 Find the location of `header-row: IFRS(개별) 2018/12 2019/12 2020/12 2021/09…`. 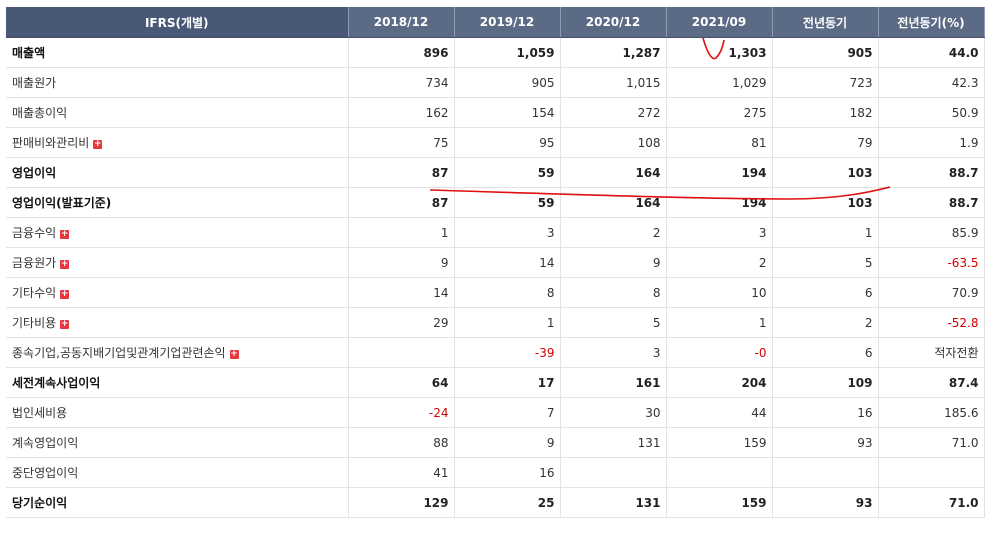

header-row: IFRS(개별) 2018/12 2019/12 2020/12 2021/09… is located at coordinates (495, 22).